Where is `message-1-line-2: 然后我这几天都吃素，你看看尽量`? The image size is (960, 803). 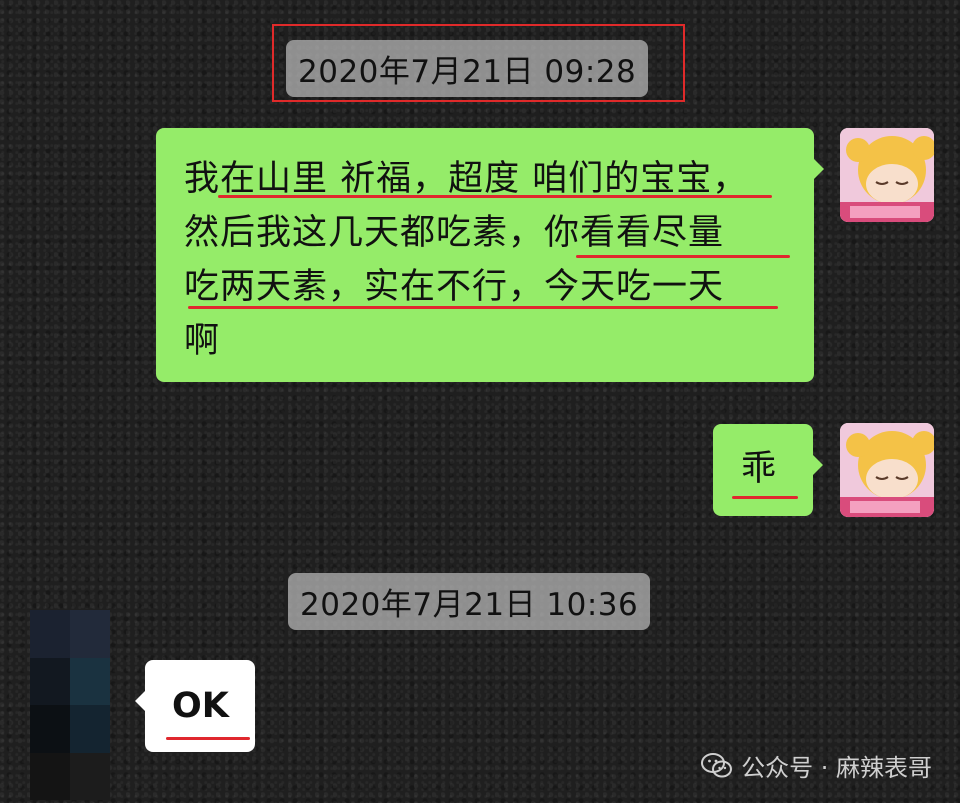 message-1-line-2: 然后我这几天都吃素，你看看尽量 is located at coordinates (454, 233).